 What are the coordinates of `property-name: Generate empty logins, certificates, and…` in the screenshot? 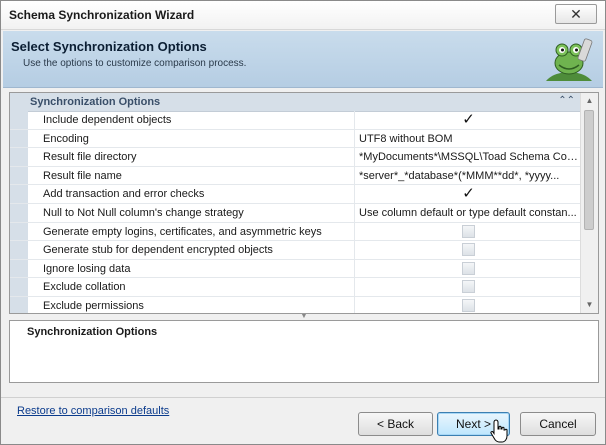 It's located at (182, 231).